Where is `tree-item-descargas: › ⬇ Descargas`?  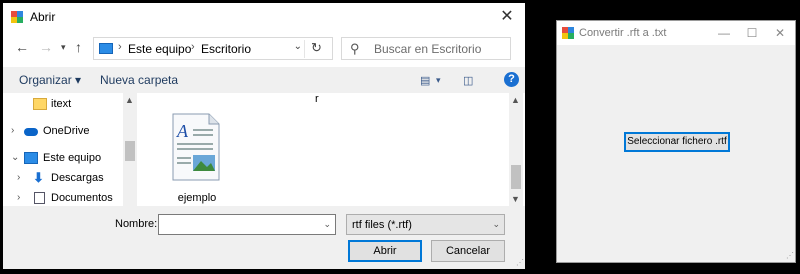 tree-item-descargas: › ⬇ Descargas is located at coordinates (63, 179).